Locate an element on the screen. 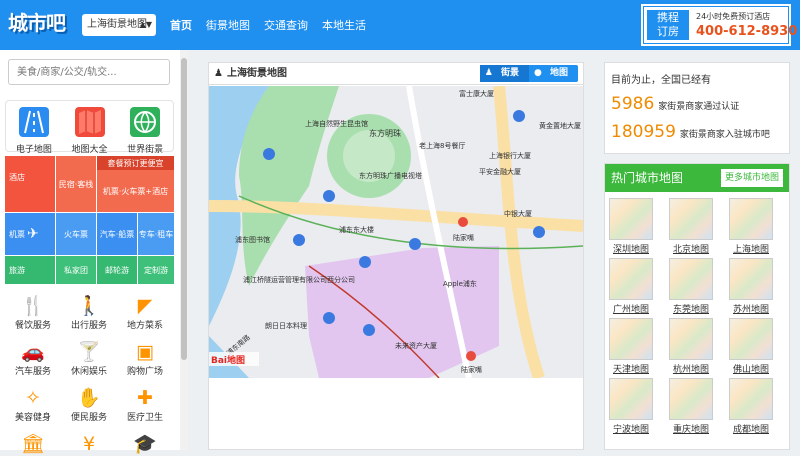 Image resolution: width=800 pixels, height=456 pixels. certified-count: 5986 is located at coordinates (633, 104).